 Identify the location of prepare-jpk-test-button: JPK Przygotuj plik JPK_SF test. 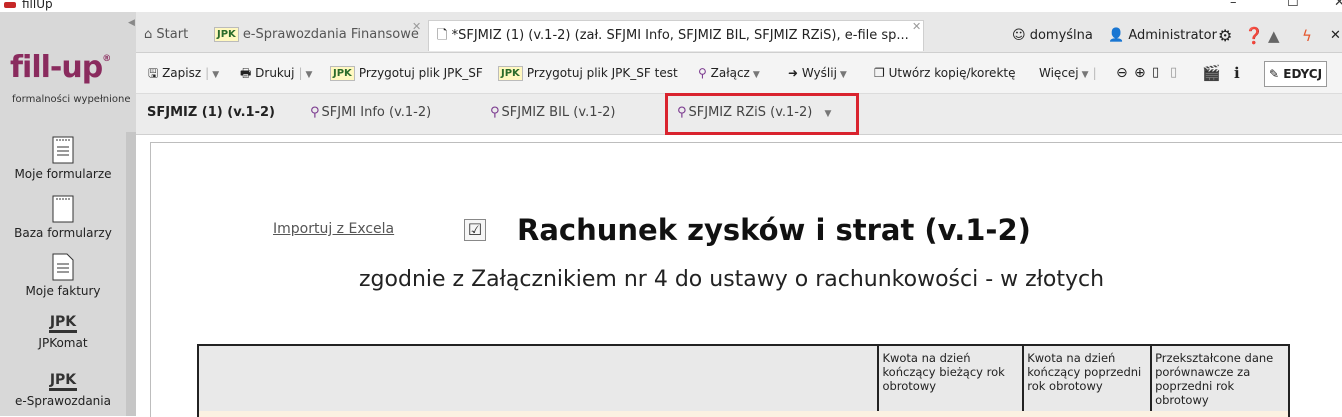
(588, 73).